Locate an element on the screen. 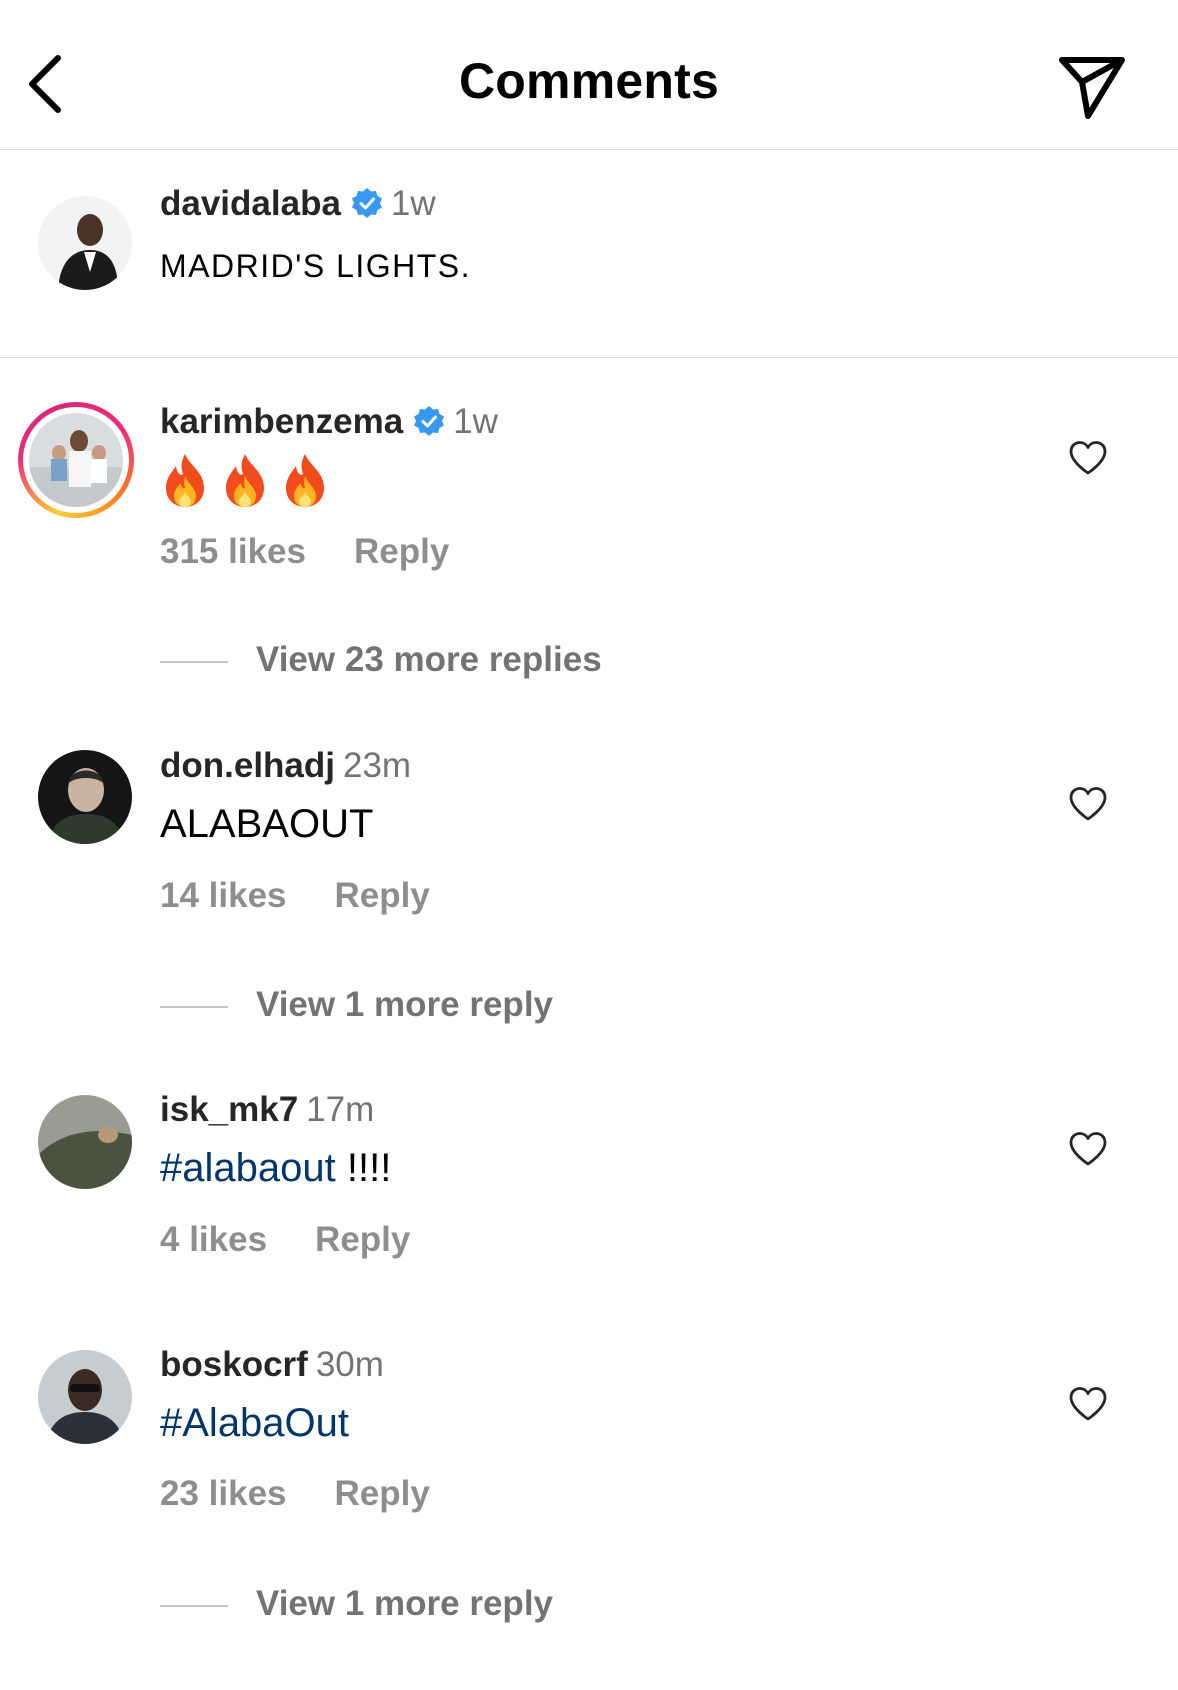 This screenshot has width=1178, height=1690. header-bar: Comments is located at coordinates (589, 75).